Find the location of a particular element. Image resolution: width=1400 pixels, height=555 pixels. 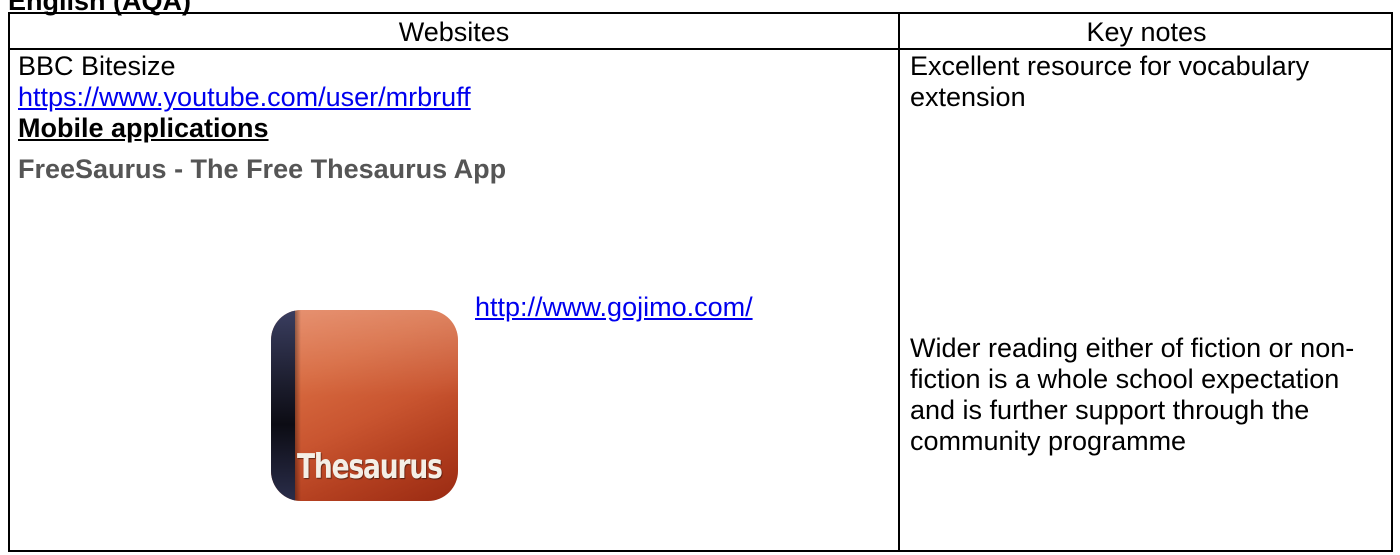

gojimo-link: http://www.gojimo.com/ is located at coordinates (614, 307).